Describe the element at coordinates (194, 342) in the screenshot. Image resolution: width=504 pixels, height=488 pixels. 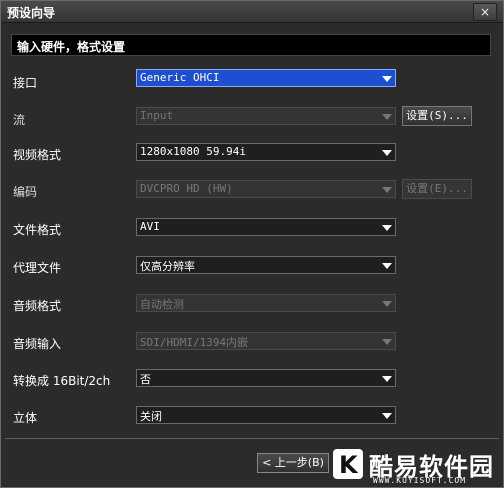
I see `audio-input-value: SDI/HDMI/1394内嵌` at that location.